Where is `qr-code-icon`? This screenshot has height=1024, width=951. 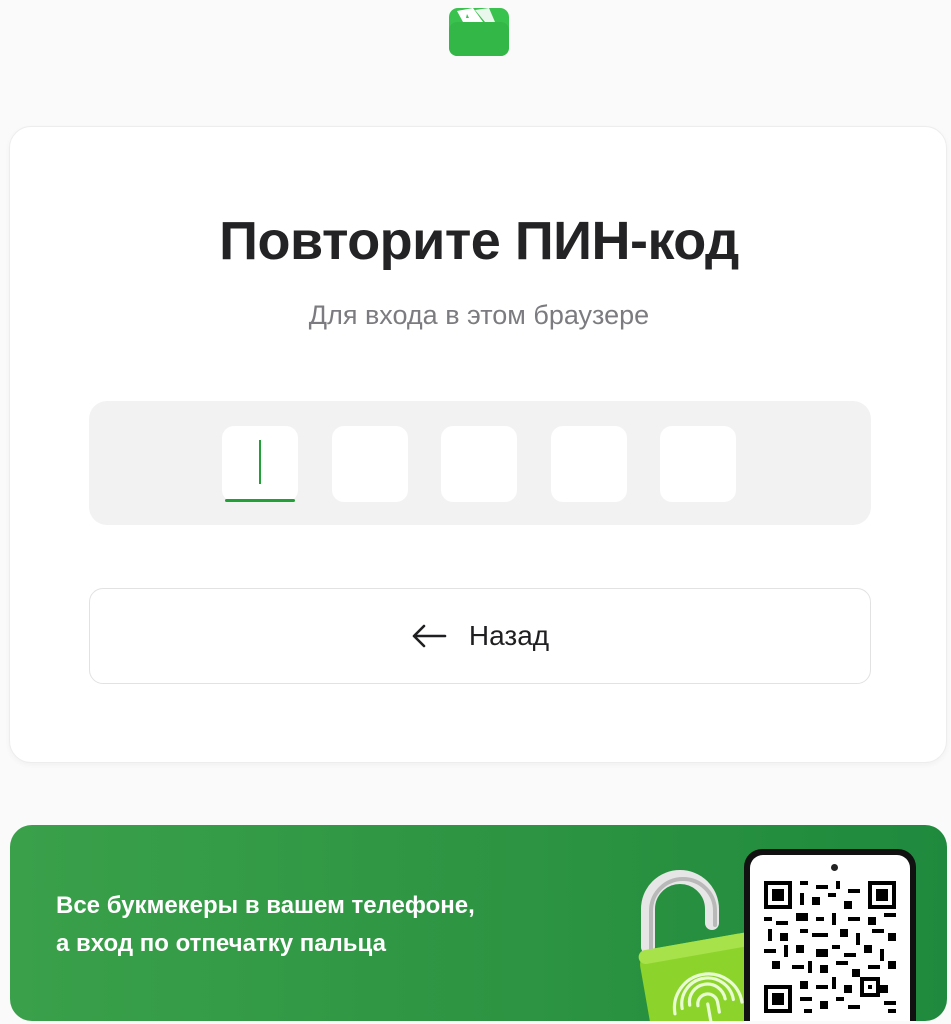 qr-code-icon is located at coordinates (830, 947).